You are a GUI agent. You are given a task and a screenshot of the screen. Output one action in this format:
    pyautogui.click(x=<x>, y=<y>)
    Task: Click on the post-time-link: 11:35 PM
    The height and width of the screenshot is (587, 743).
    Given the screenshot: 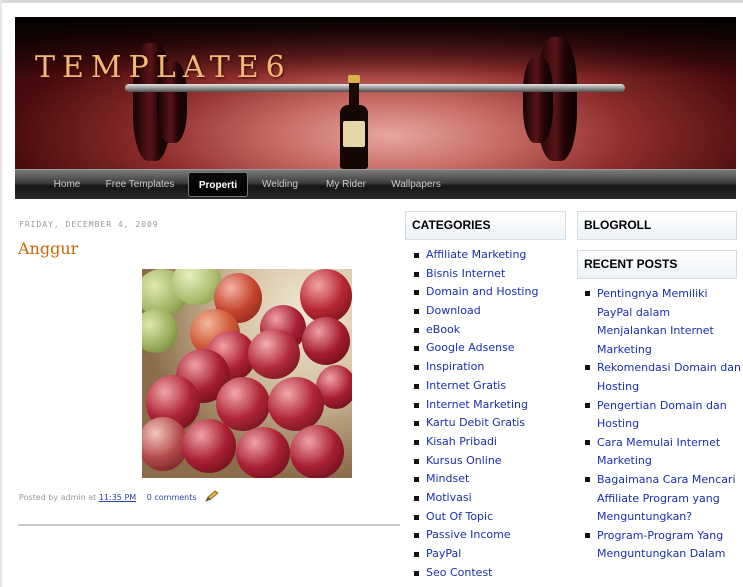 What is the action you would take?
    pyautogui.click(x=117, y=497)
    